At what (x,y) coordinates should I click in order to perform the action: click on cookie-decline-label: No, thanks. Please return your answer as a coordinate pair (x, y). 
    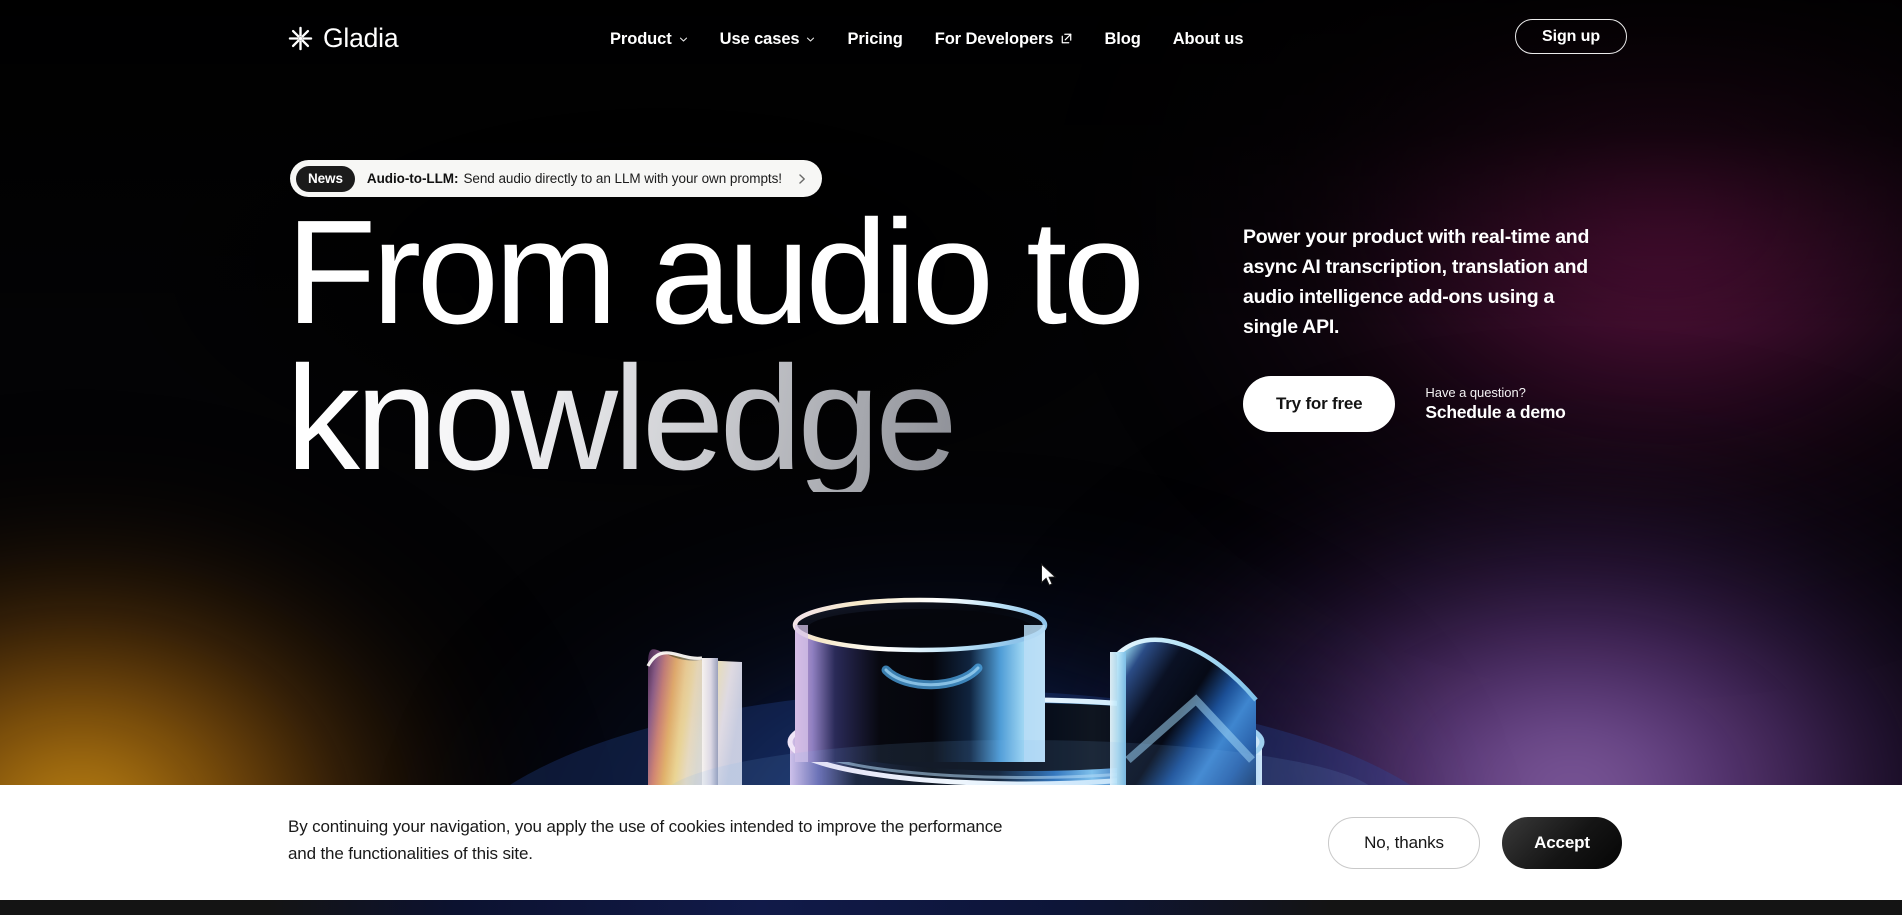
    Looking at the image, I should click on (1404, 842).